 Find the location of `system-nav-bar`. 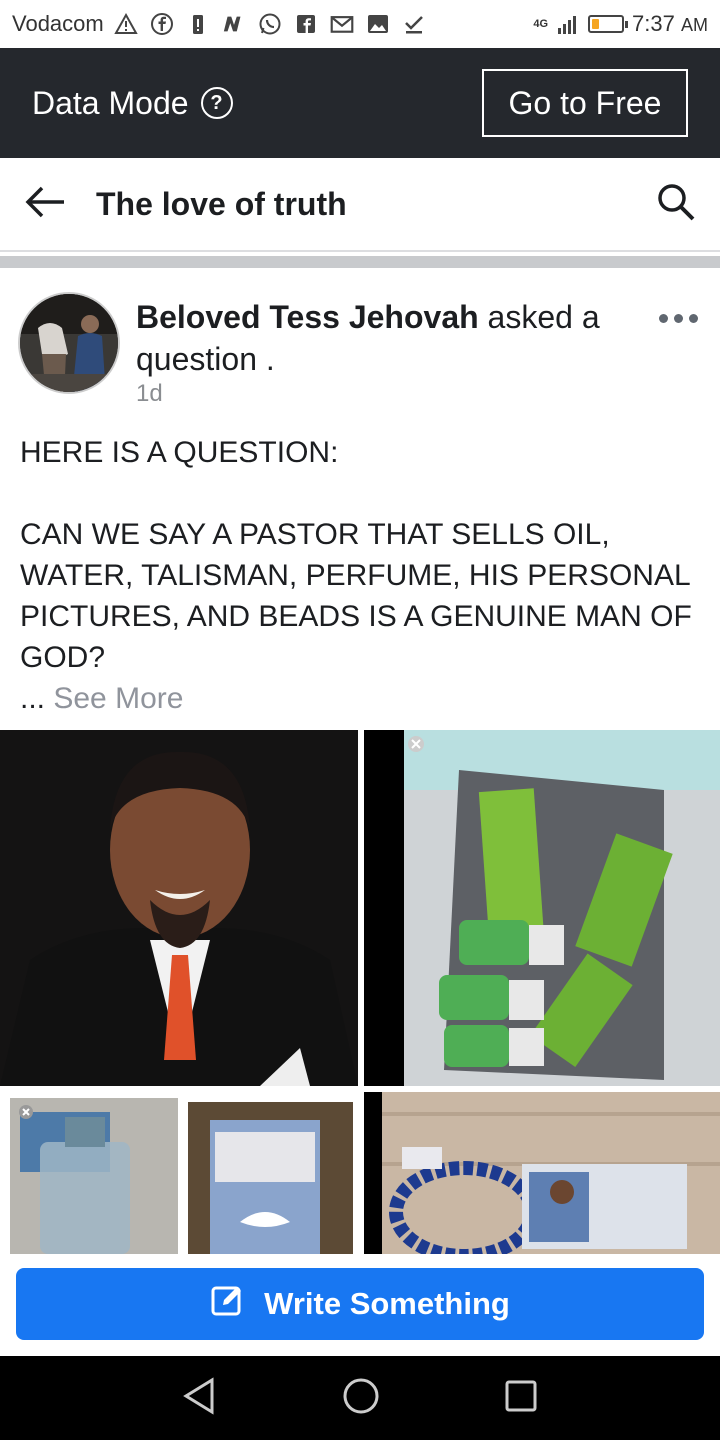

system-nav-bar is located at coordinates (360, 1398).